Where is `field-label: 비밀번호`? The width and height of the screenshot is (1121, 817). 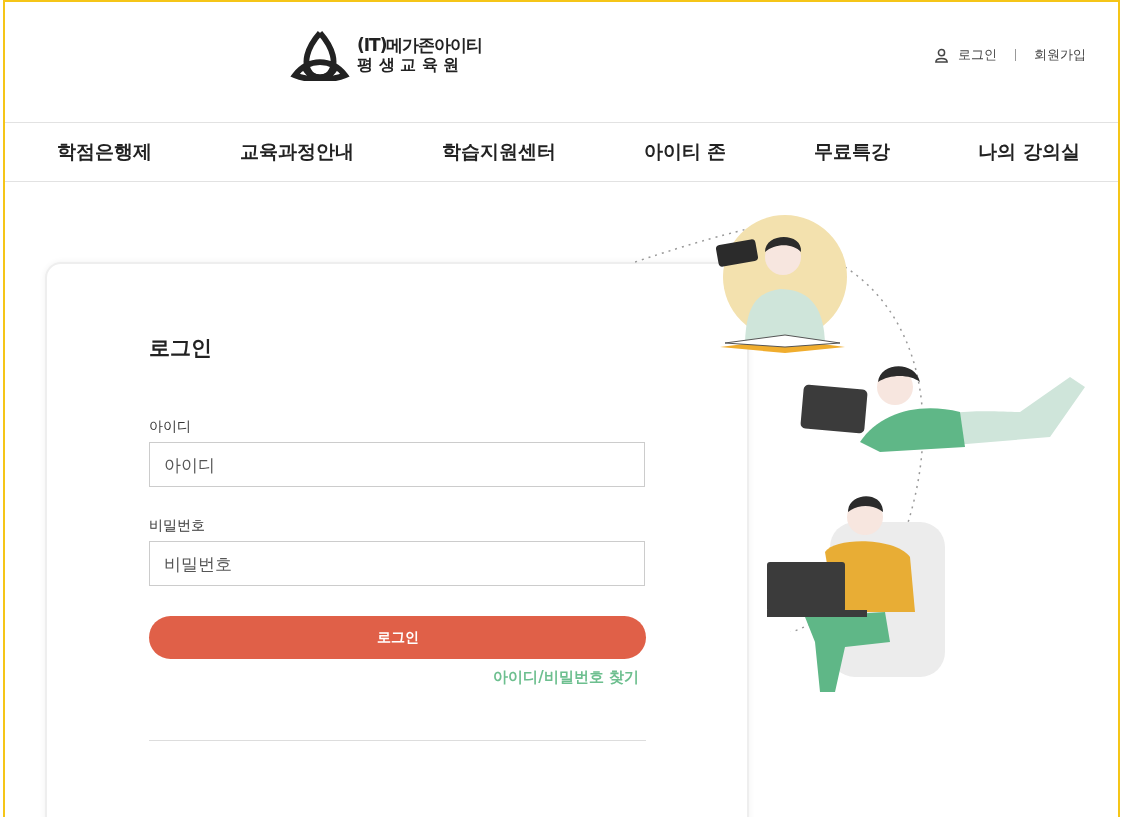
field-label: 비밀번호 is located at coordinates (177, 526).